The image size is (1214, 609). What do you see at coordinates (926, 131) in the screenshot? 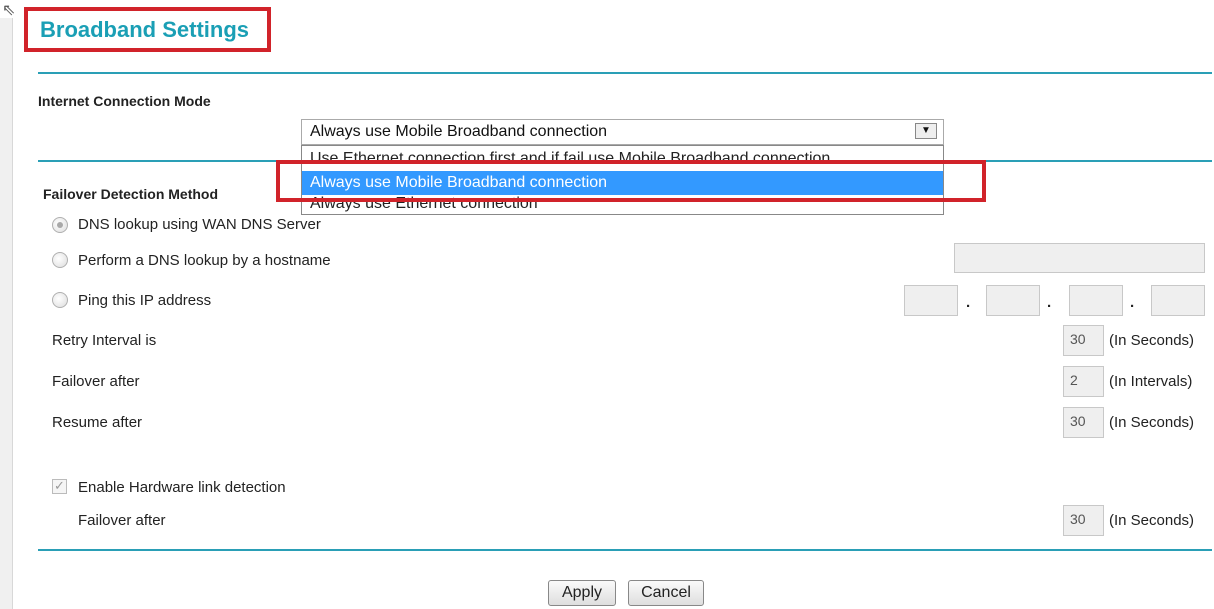
I see `chevron-down-icon: ▼` at bounding box center [926, 131].